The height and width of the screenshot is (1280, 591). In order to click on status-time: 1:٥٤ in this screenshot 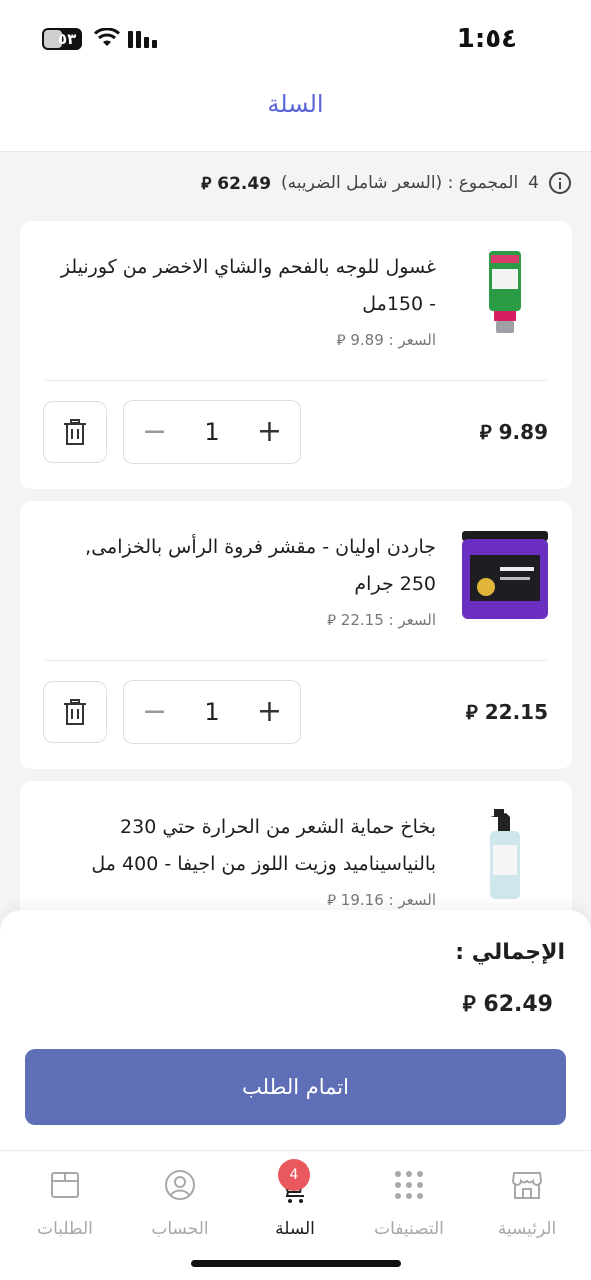, I will do `click(486, 39)`.